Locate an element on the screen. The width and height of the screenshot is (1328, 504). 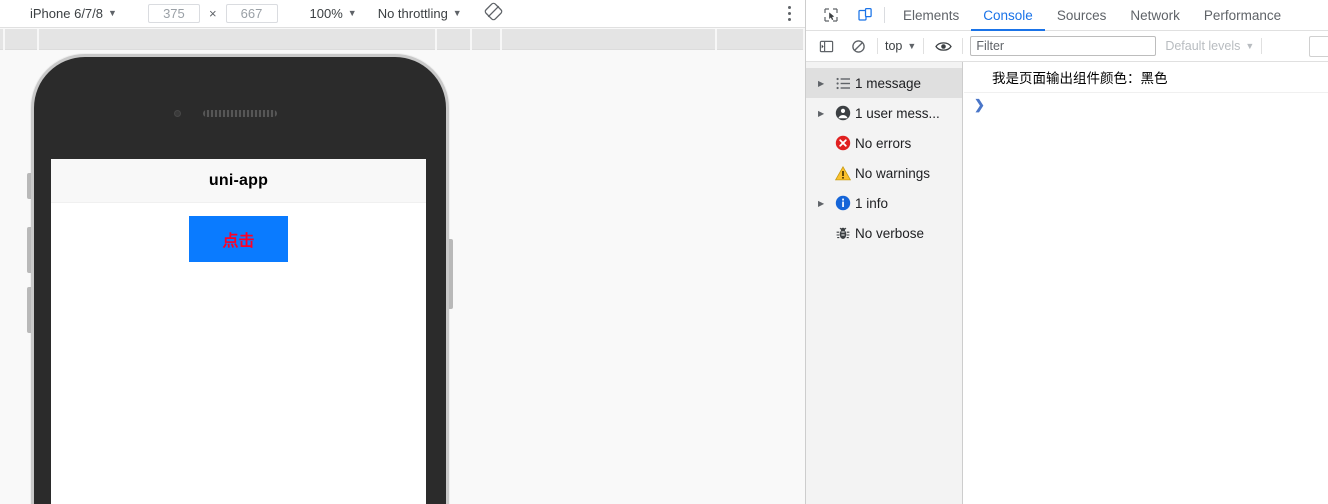
user-icon is located at coordinates (843, 113).